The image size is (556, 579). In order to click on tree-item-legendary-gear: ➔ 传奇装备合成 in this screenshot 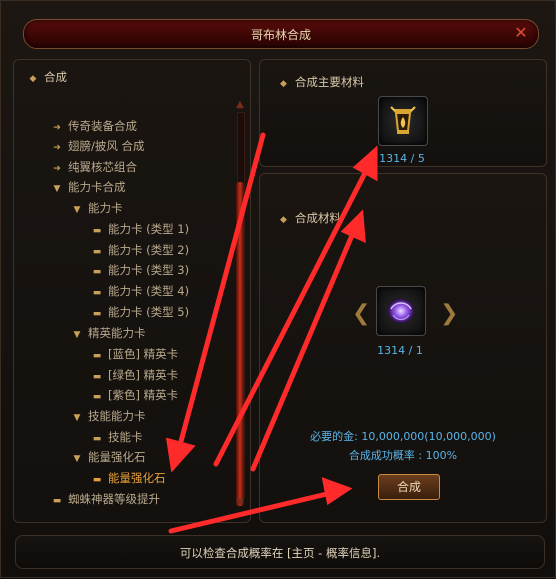, I will do `click(94, 126)`.